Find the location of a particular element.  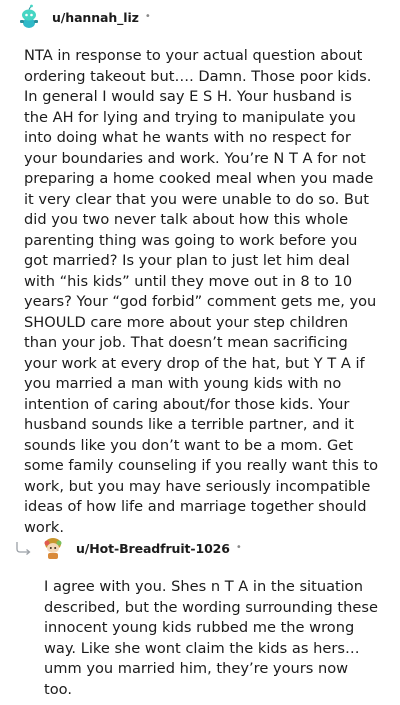

comment-username: u/hannah_liz is located at coordinates (95, 17).